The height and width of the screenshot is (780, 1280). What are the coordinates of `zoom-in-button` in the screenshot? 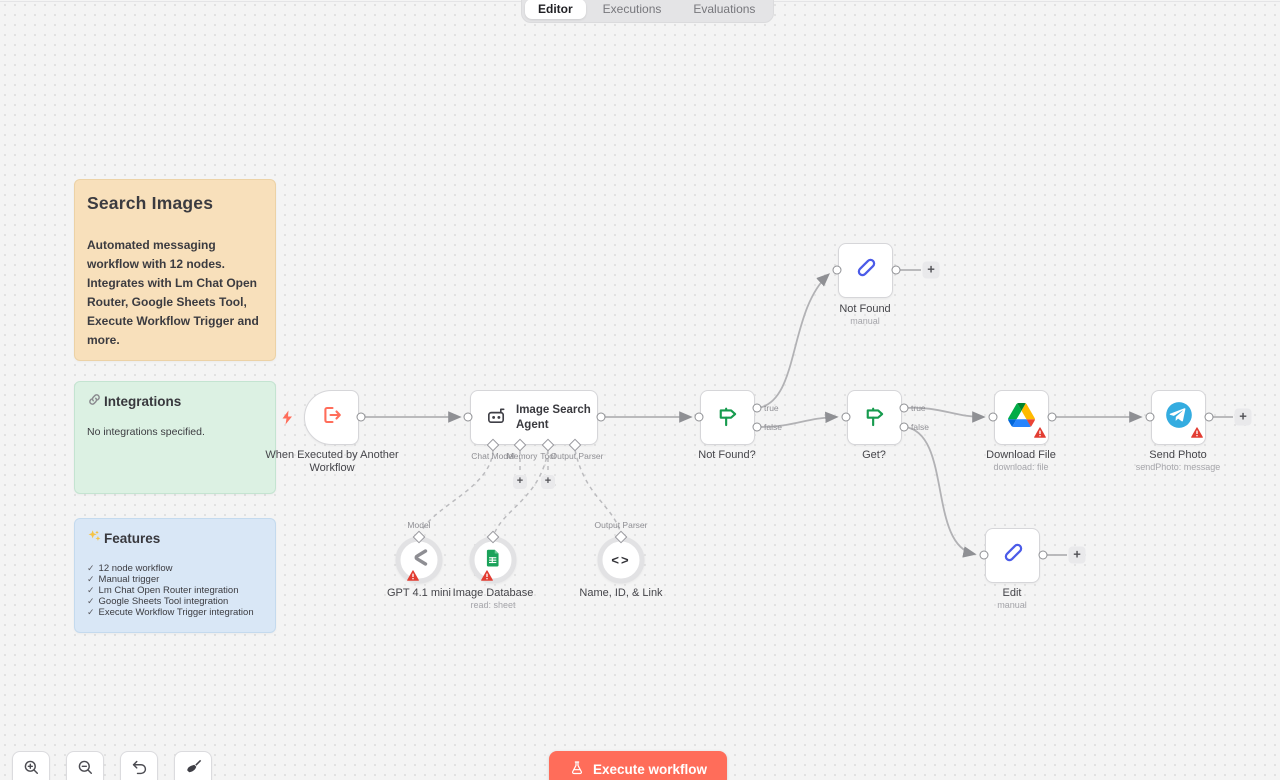 It's located at (31, 765).